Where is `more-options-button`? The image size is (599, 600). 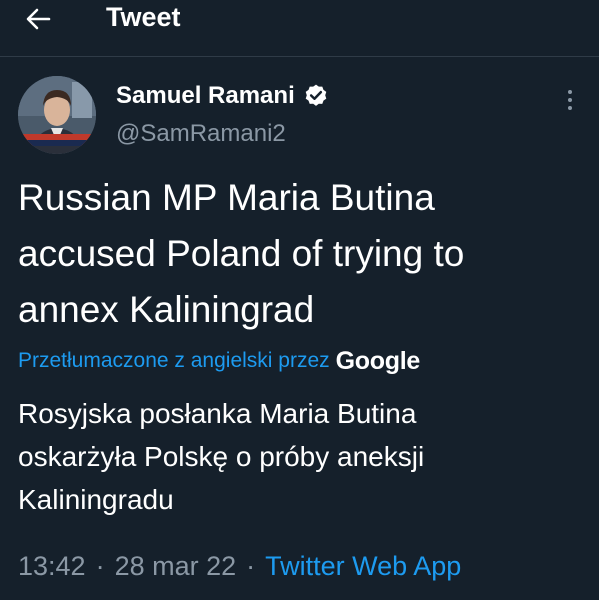
more-options-button is located at coordinates (570, 100).